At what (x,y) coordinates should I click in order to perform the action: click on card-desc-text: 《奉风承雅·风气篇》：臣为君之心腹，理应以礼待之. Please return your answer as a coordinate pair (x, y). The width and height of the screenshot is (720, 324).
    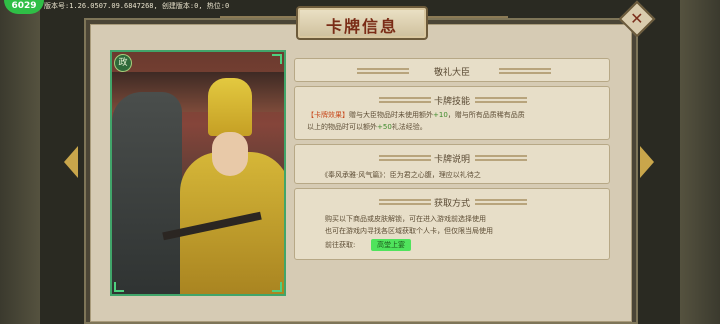
    Looking at the image, I should click on (401, 175).